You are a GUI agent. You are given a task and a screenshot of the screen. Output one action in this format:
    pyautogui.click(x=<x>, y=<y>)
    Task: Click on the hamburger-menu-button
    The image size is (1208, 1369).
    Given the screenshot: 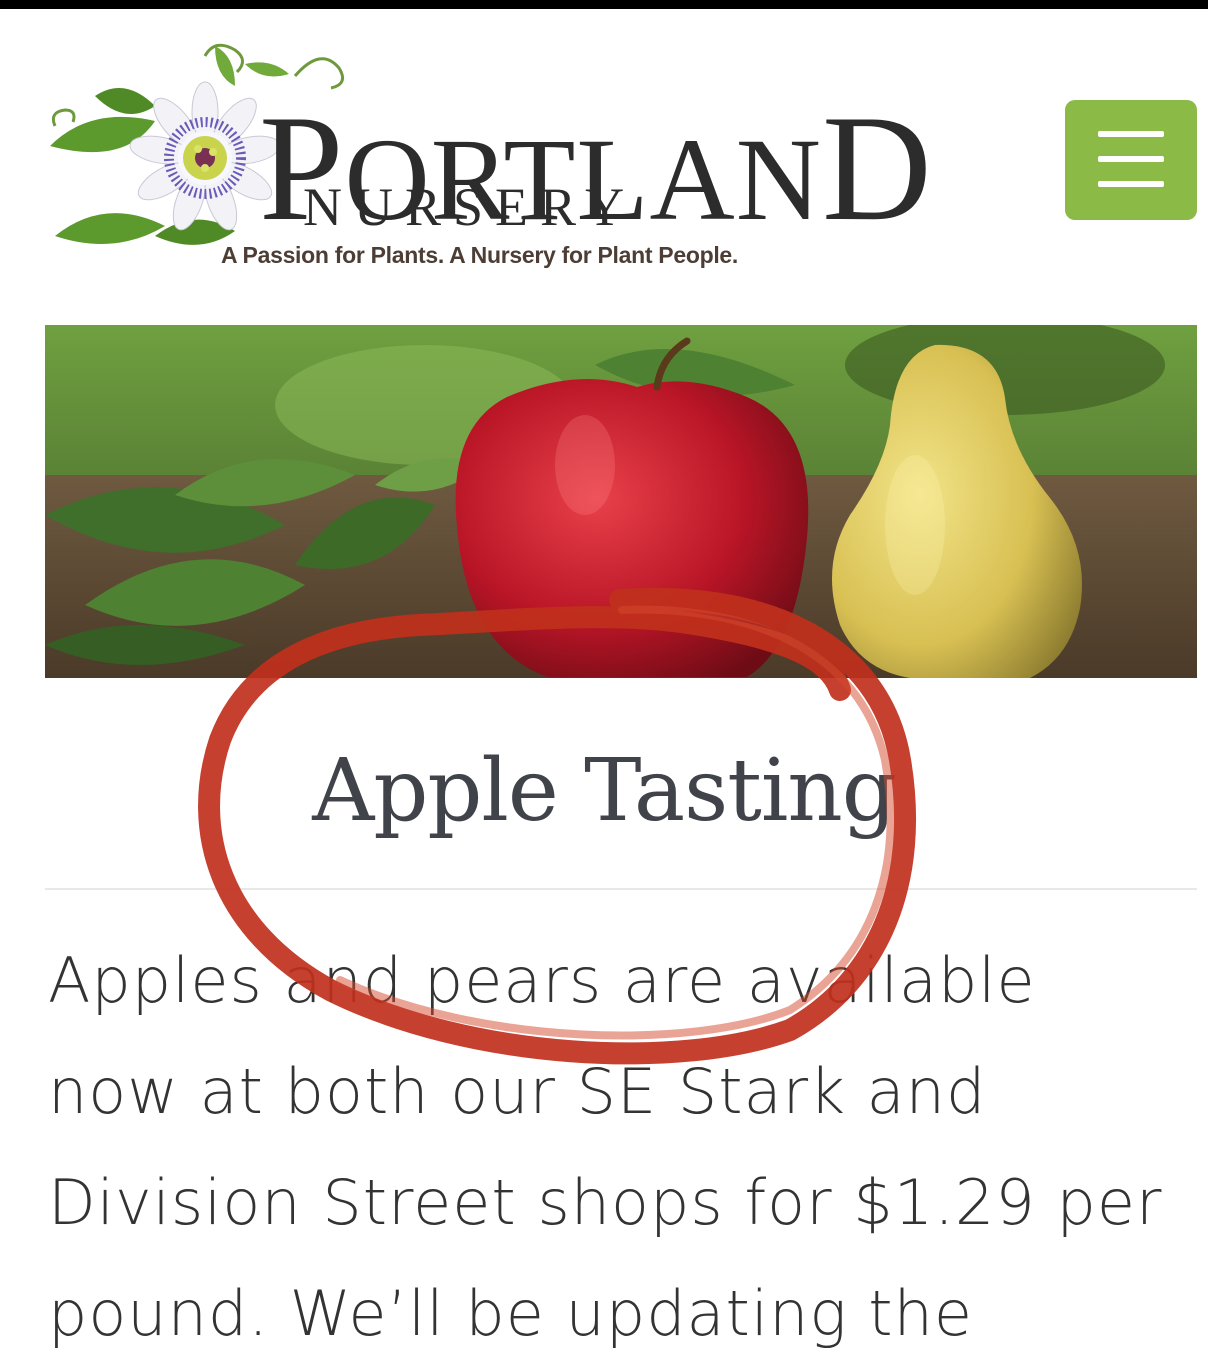 What is the action you would take?
    pyautogui.click(x=1131, y=160)
    